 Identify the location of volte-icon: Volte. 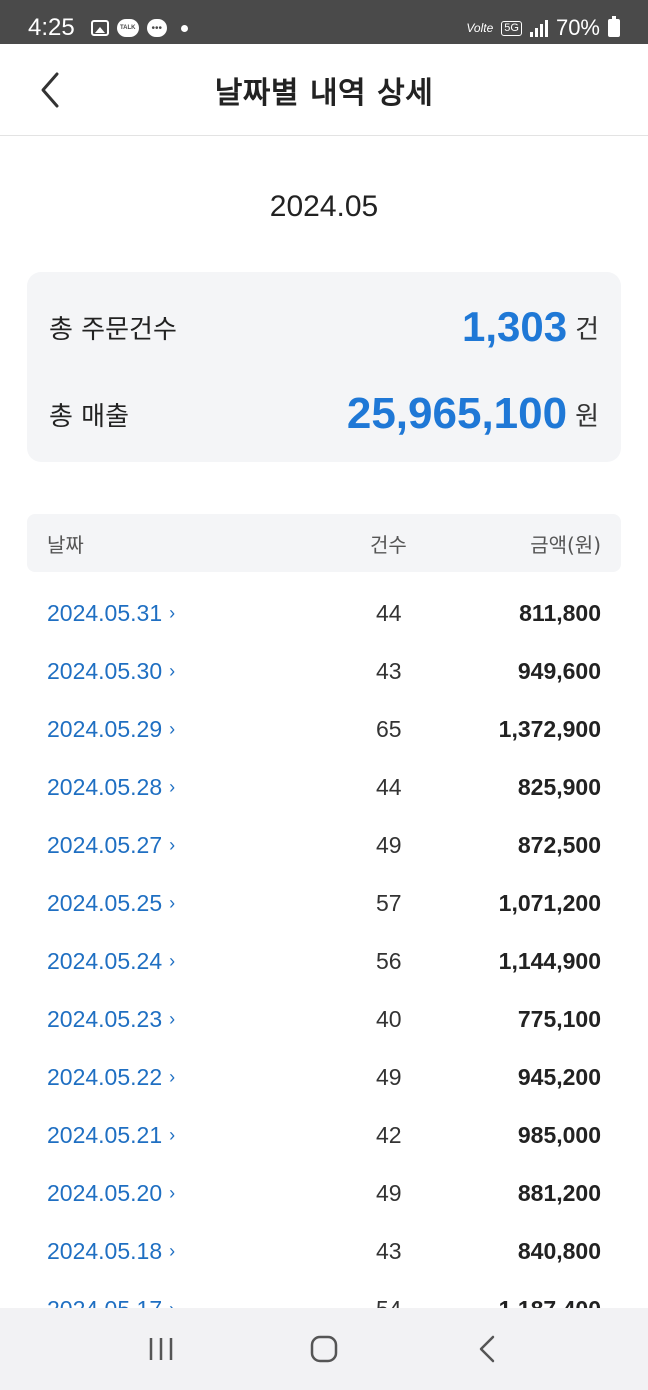
(480, 28).